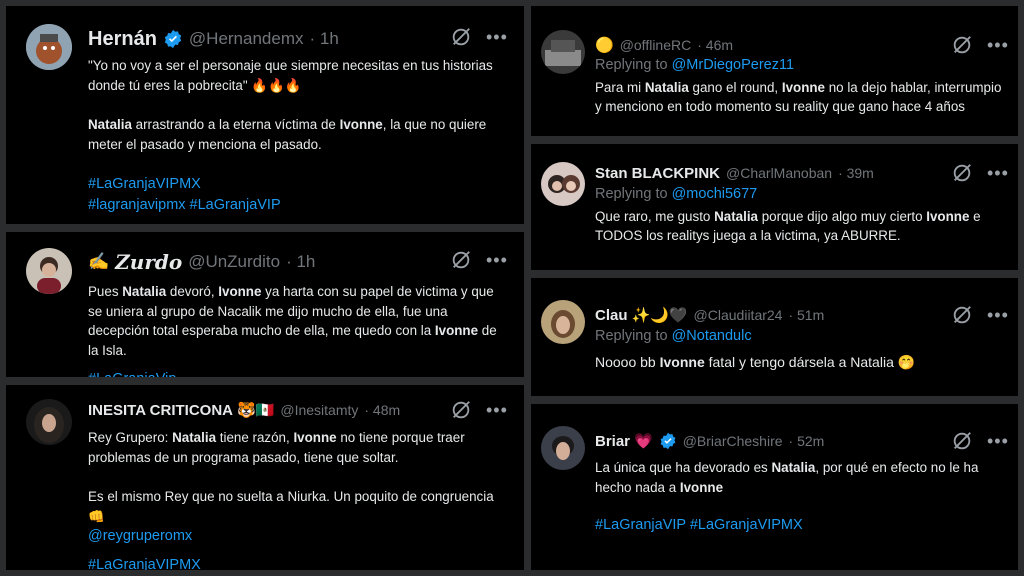  Describe the element at coordinates (733, 441) in the screenshot. I see `author-handle: @BriarCheshire` at that location.